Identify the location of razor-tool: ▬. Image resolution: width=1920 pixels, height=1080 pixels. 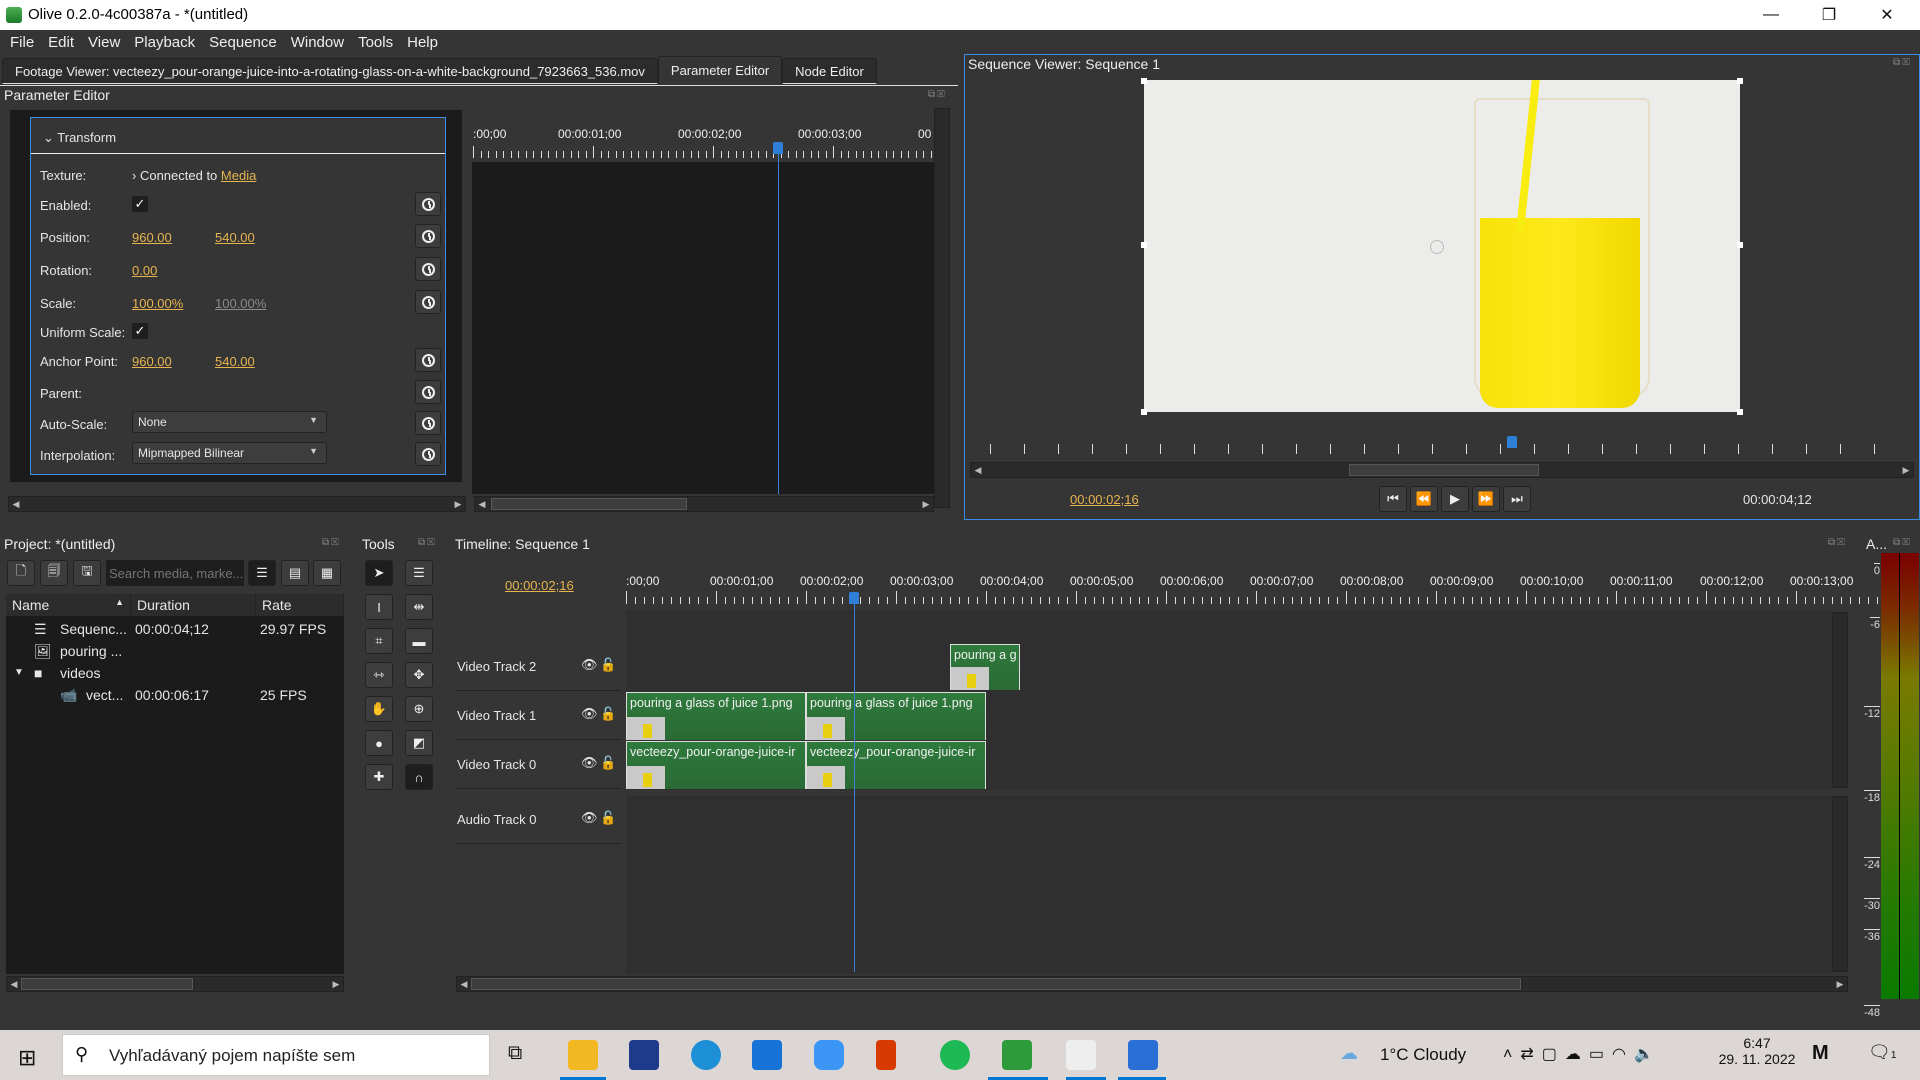
(419, 641).